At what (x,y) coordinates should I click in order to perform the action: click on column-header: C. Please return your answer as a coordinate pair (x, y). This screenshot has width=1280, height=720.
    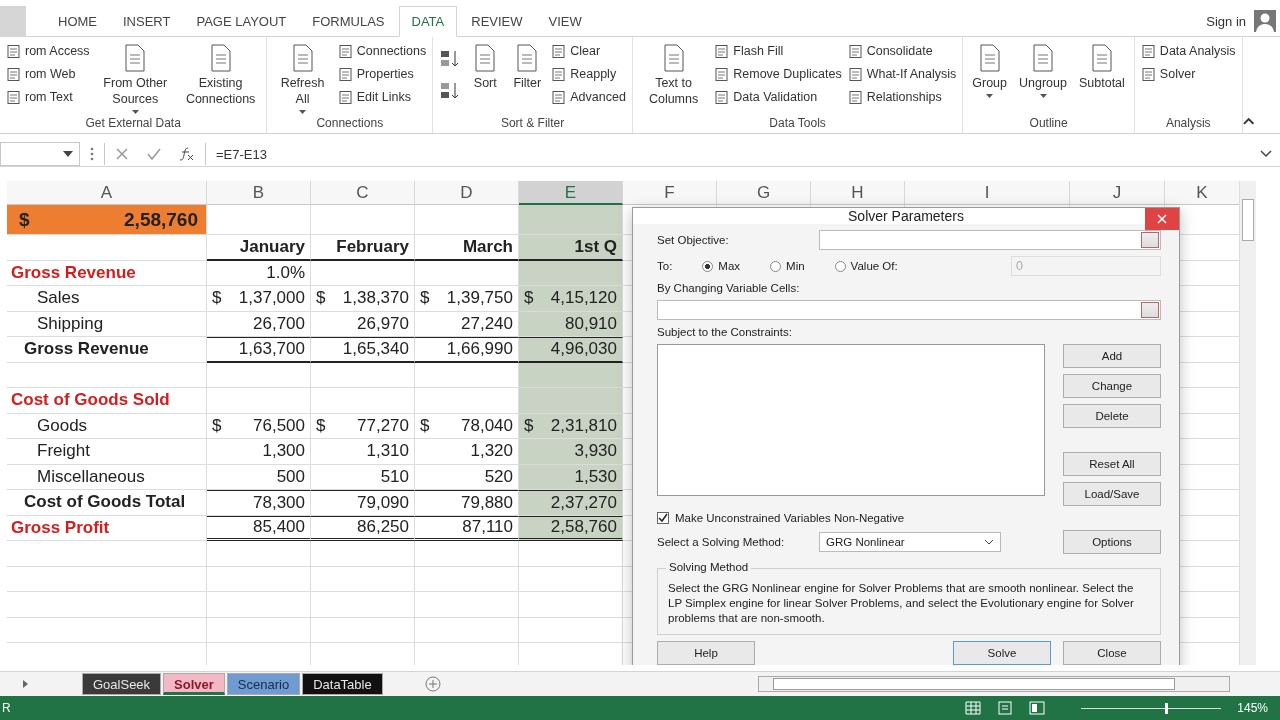
    Looking at the image, I should click on (363, 193).